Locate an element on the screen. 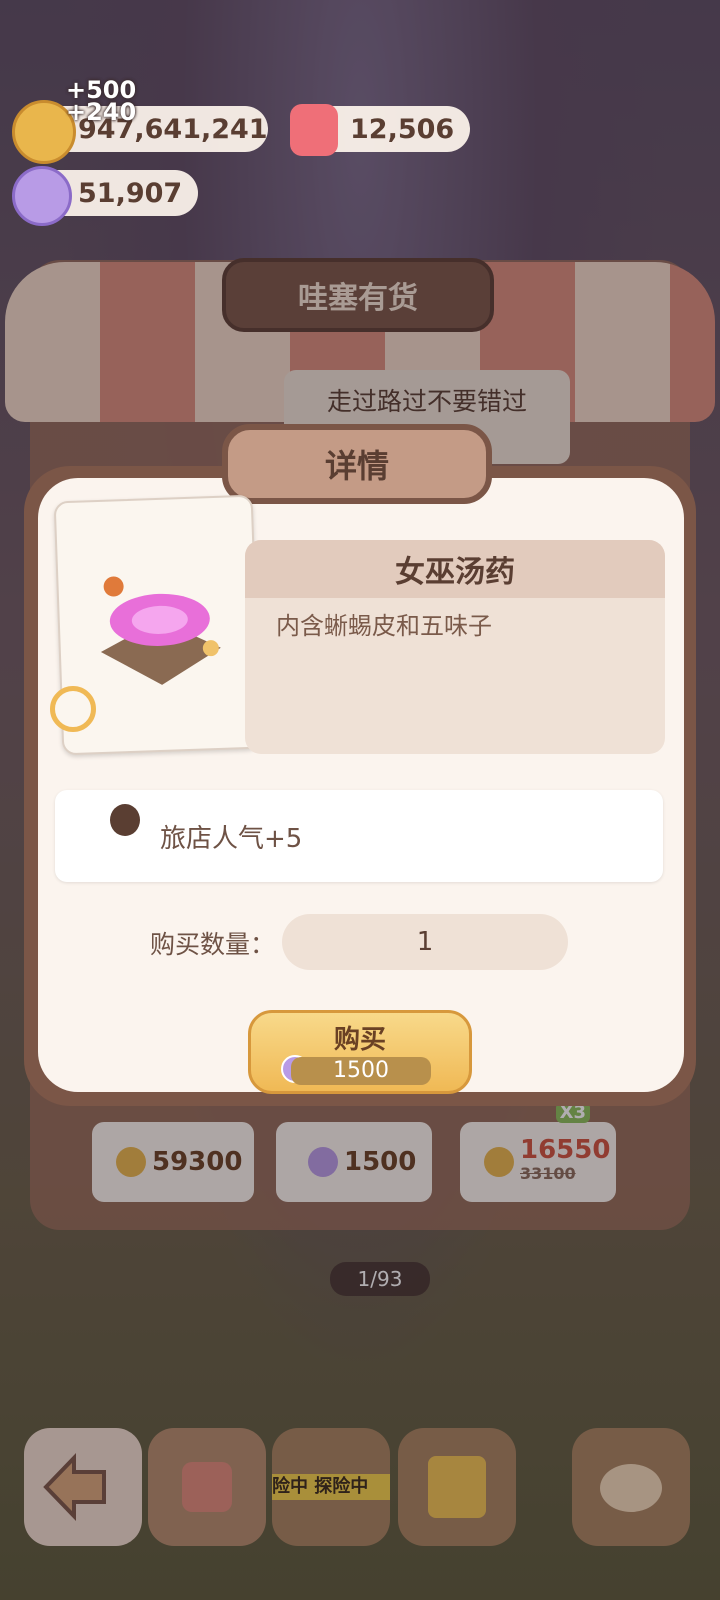 Image resolution: width=720 pixels, height=1600 pixels. magnifier-button is located at coordinates (73, 709).